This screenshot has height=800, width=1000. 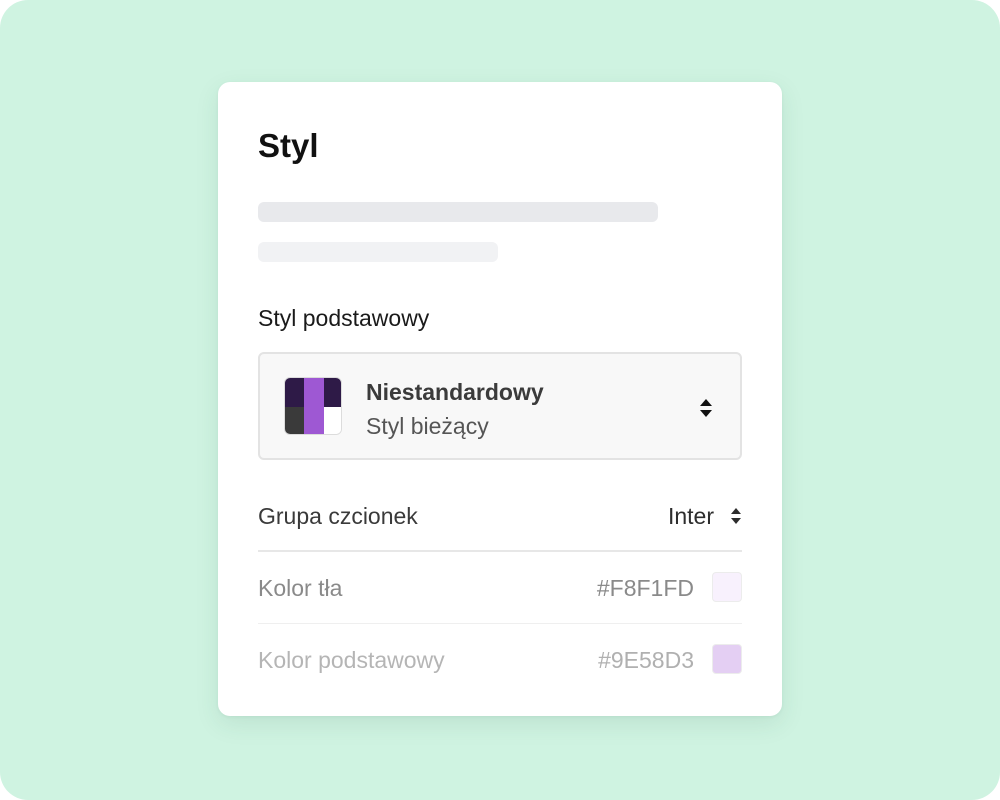 I want to click on theme-name: Niestandardowy, so click(x=455, y=392).